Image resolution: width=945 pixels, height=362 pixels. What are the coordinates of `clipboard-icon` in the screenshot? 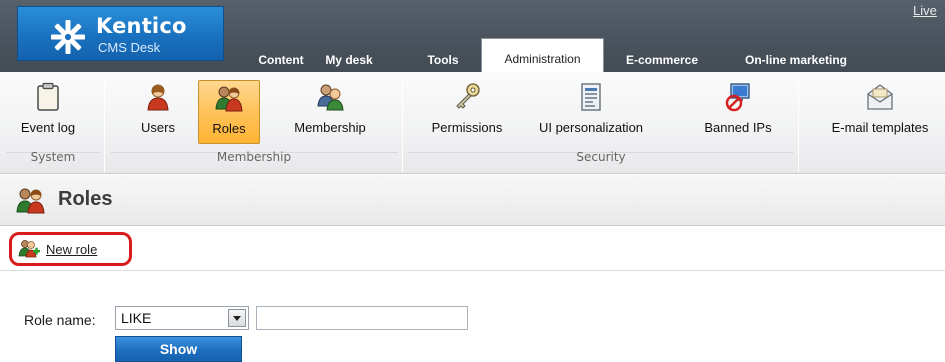 It's located at (48, 96).